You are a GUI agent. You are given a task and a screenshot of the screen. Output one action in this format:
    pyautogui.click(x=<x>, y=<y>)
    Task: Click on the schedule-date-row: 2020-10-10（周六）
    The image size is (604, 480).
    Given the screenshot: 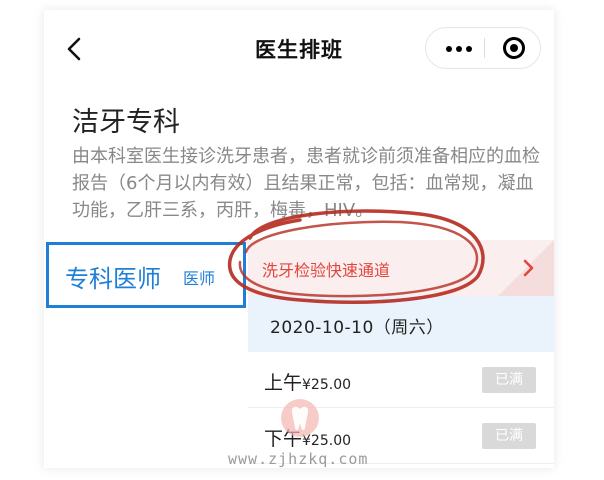 What is the action you would take?
    pyautogui.click(x=401, y=324)
    